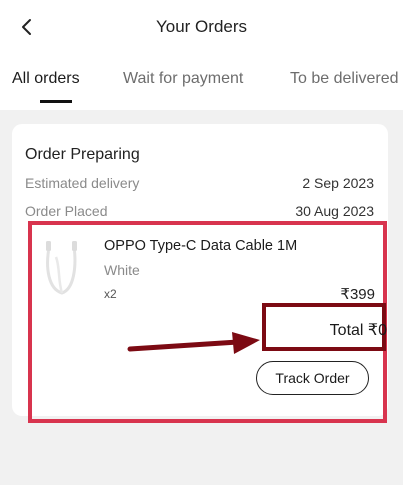 The width and height of the screenshot is (403, 485). What do you see at coordinates (338, 183) in the screenshot?
I see `estimated-delivery-value: 2 Sep 2023` at bounding box center [338, 183].